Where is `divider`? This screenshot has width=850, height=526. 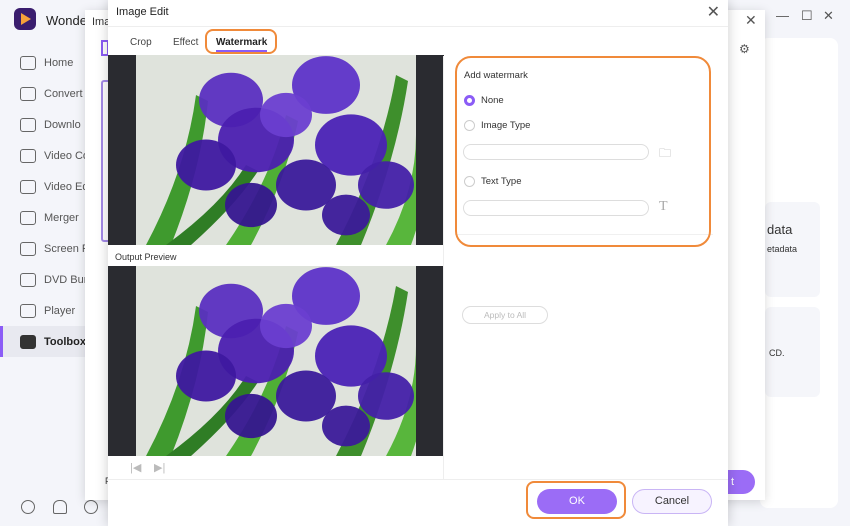 divider is located at coordinates (443, 267).